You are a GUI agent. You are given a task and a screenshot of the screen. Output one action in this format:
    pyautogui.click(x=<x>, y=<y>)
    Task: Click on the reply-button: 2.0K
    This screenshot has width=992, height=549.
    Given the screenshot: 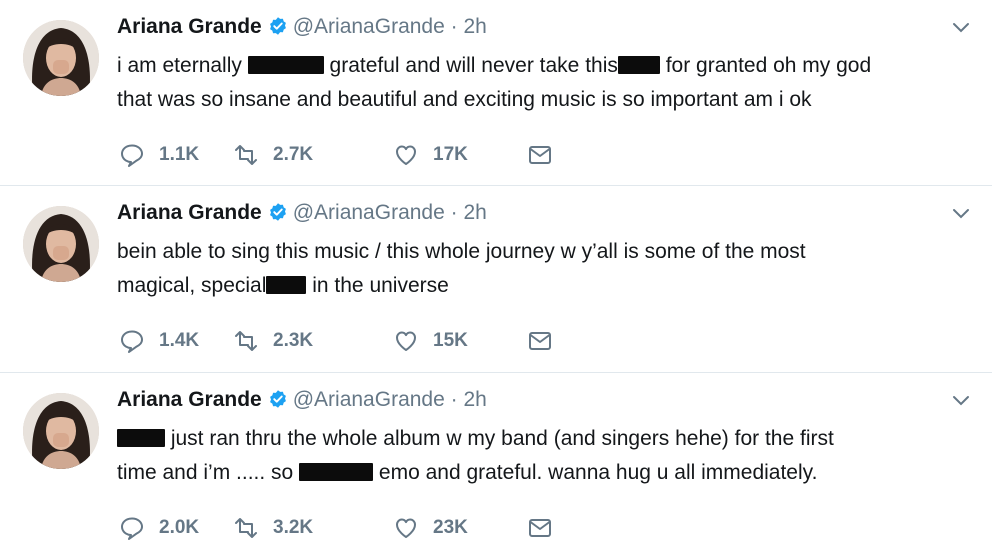 What is the action you would take?
    pyautogui.click(x=159, y=528)
    